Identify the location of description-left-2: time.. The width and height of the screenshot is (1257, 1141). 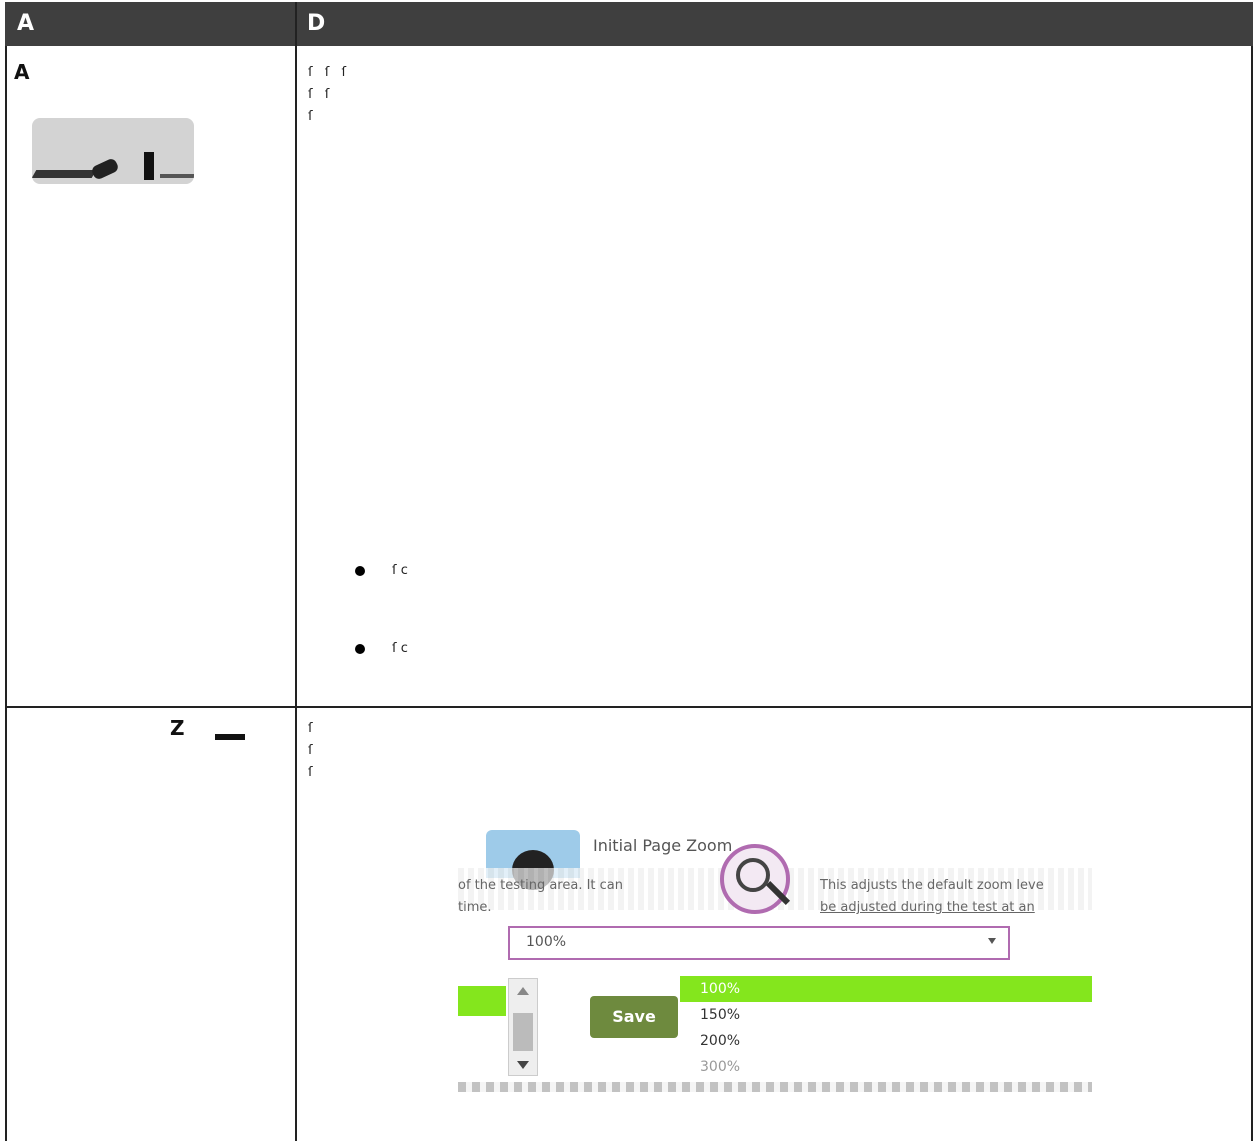
(475, 907).